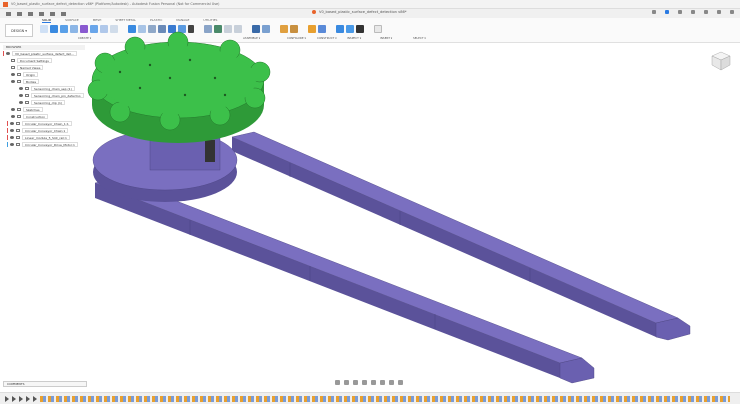 Image resolution: width=740 pixels, height=404 pixels. What do you see at coordinates (721, 61) in the screenshot?
I see `viewcube` at bounding box center [721, 61].